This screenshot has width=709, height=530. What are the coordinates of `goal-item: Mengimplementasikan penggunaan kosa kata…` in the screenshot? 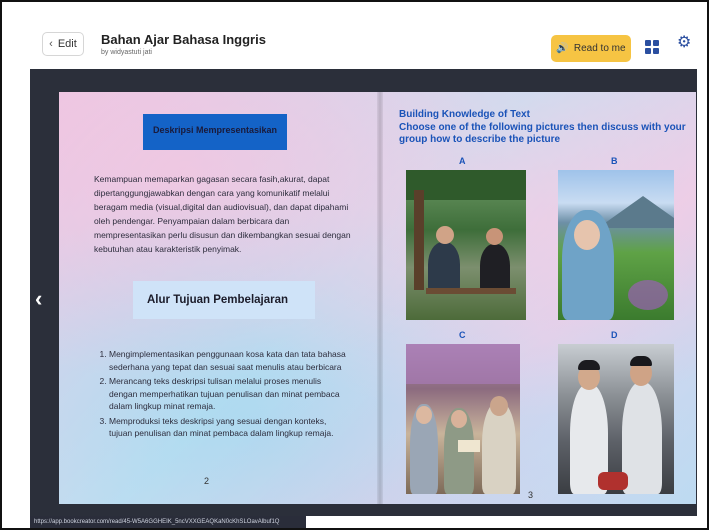 It's located at (228, 360).